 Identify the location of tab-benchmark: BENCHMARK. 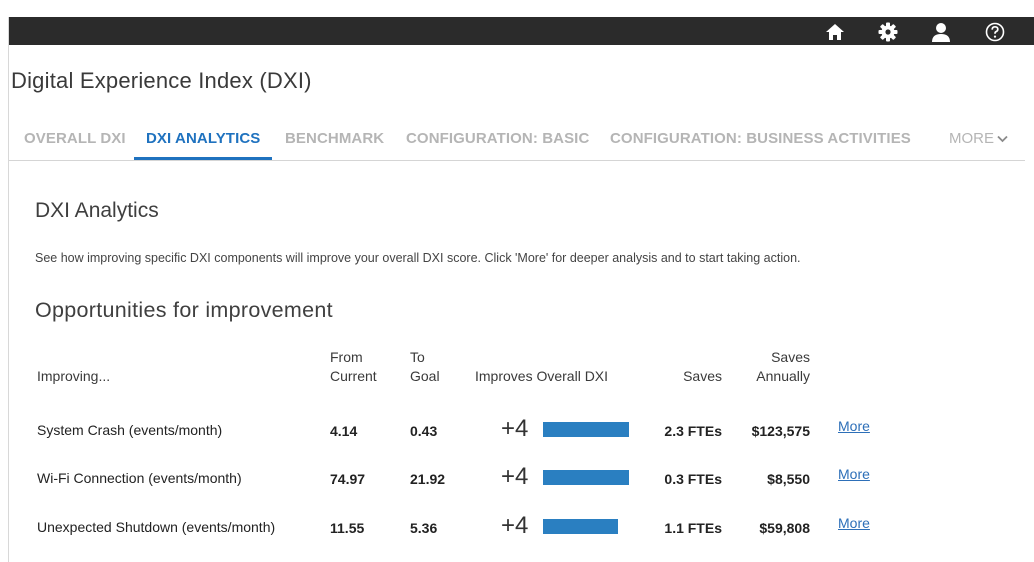
(334, 138).